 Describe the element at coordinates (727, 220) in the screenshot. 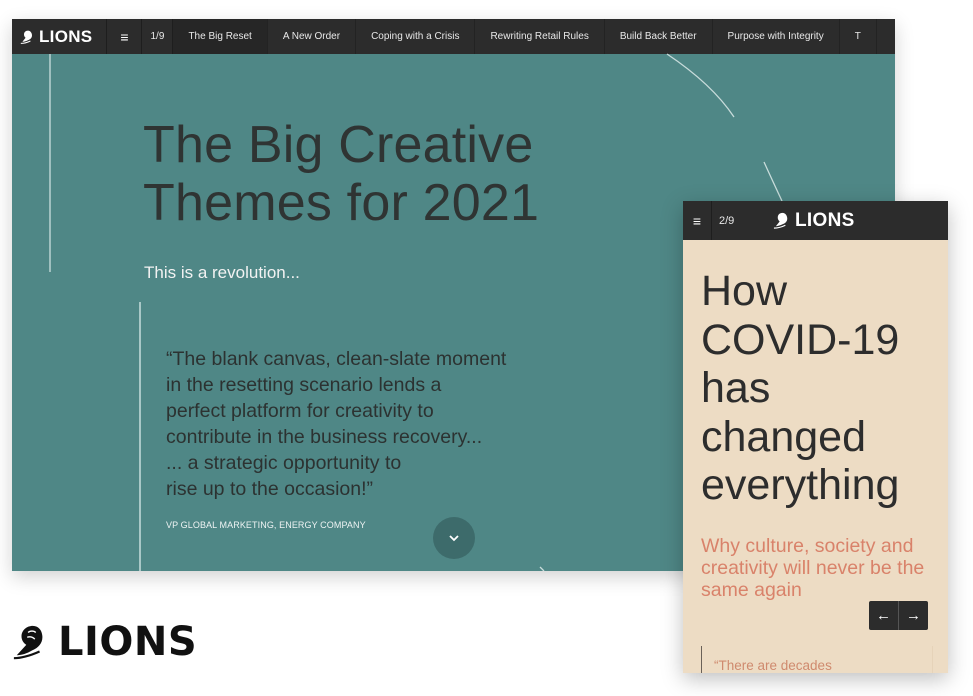

I see `page-counter: 2/9` at that location.